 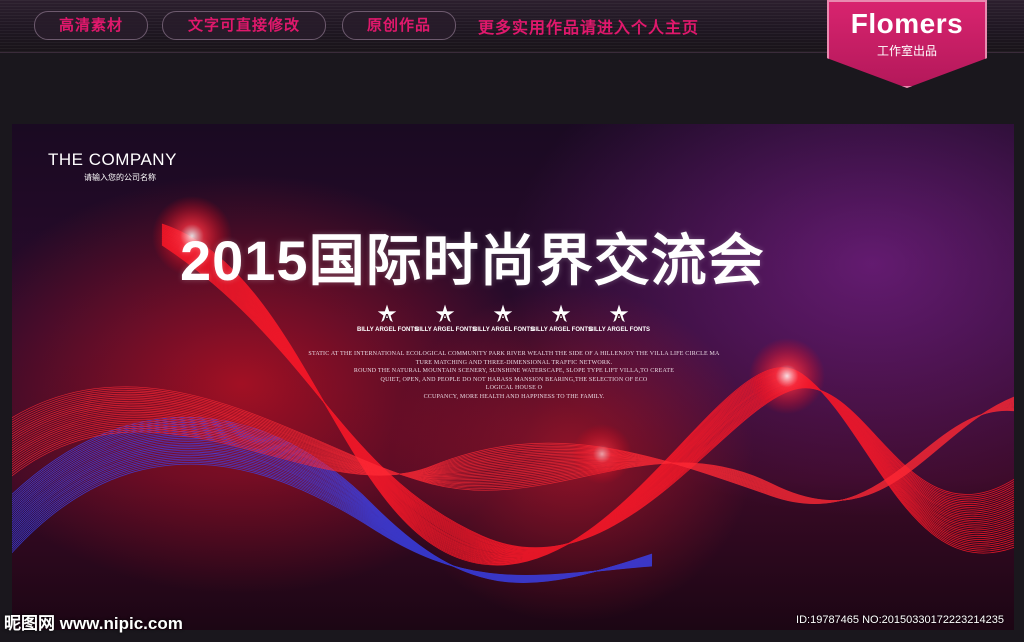 I want to click on company-name-hint: 请输入您的公司名称, so click(x=120, y=177).